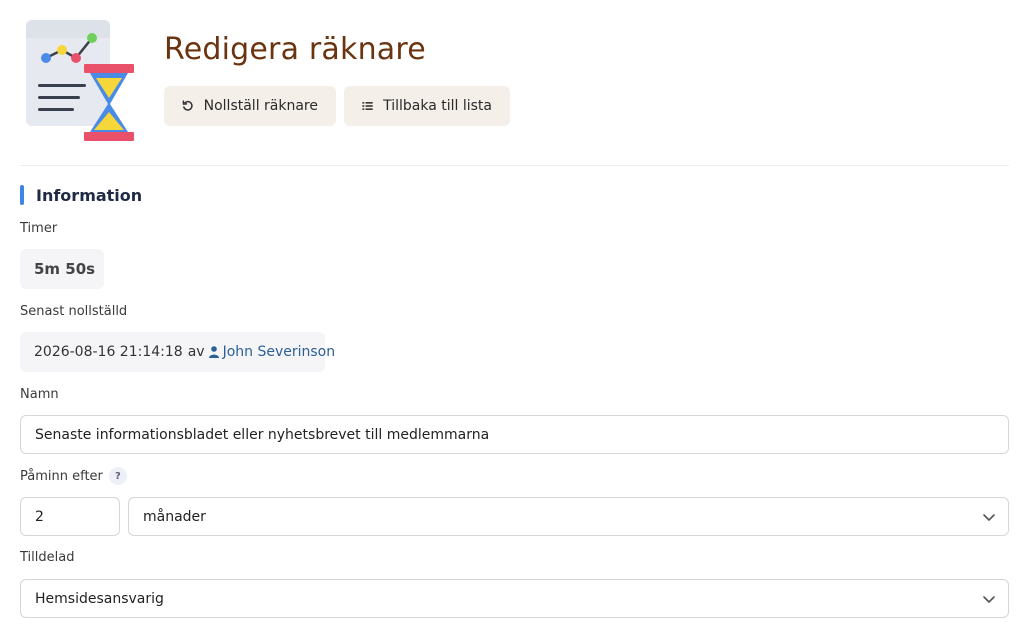  What do you see at coordinates (187, 105) in the screenshot?
I see `undo-icon` at bounding box center [187, 105].